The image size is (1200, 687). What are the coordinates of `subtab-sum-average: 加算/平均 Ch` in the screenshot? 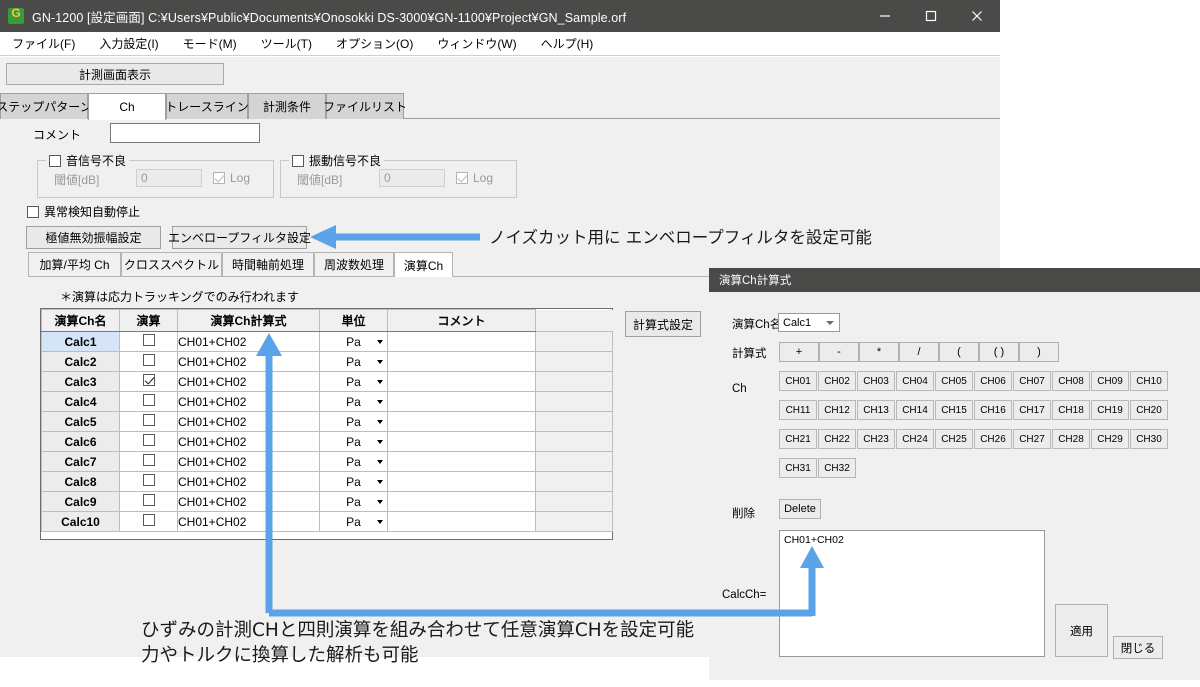 It's located at (74, 264).